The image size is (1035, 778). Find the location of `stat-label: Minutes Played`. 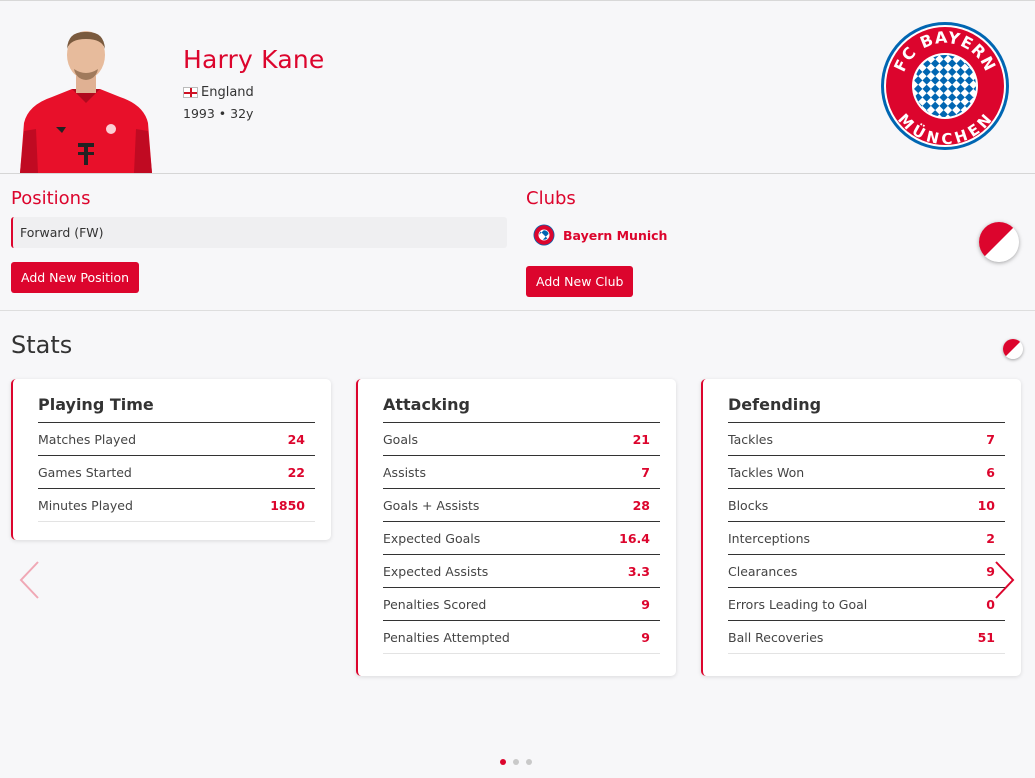

stat-label: Minutes Played is located at coordinates (85, 505).